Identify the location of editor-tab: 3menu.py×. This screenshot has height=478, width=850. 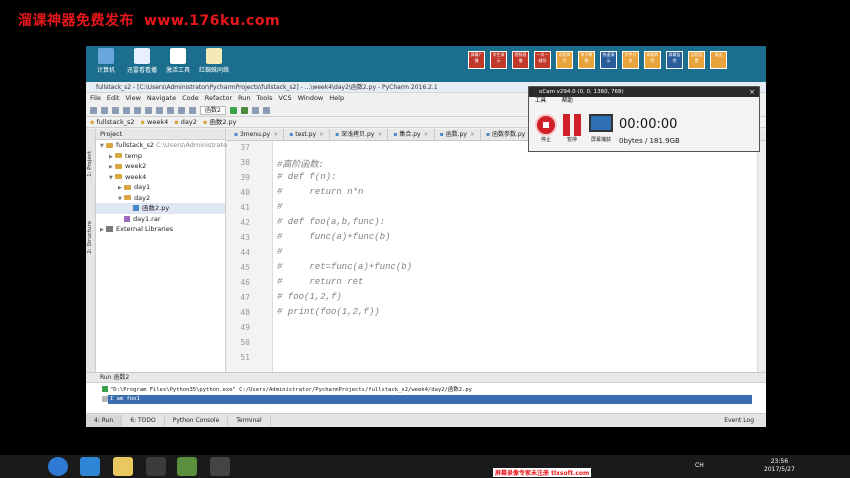
(257, 135).